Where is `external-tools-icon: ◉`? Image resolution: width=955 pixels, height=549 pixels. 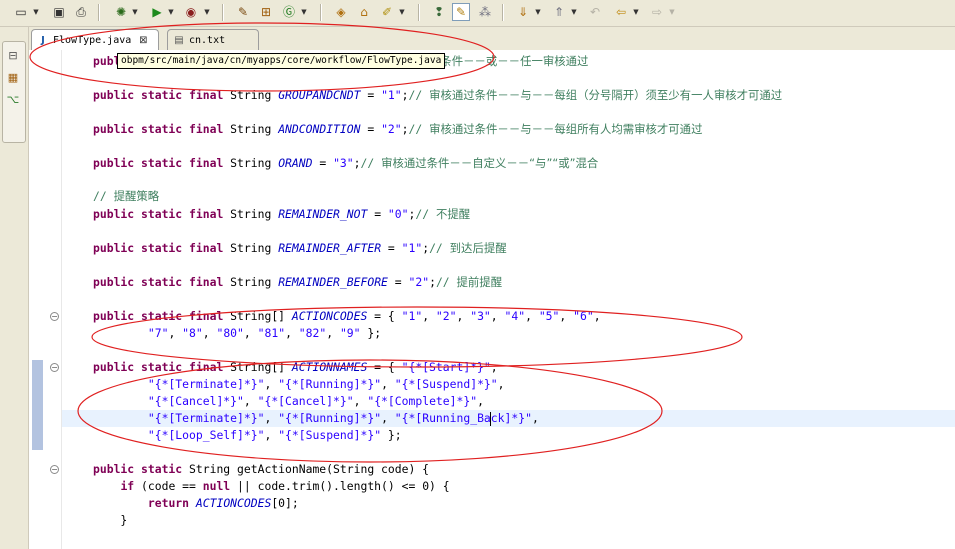 external-tools-icon: ◉ is located at coordinates (191, 12).